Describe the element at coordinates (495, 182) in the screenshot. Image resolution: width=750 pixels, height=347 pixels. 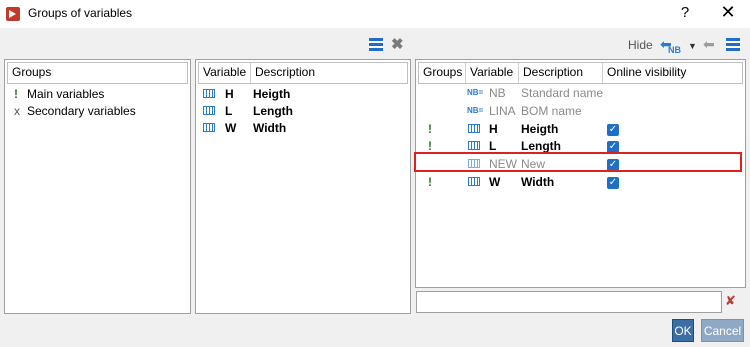
I see `detail-variable: W` at that location.